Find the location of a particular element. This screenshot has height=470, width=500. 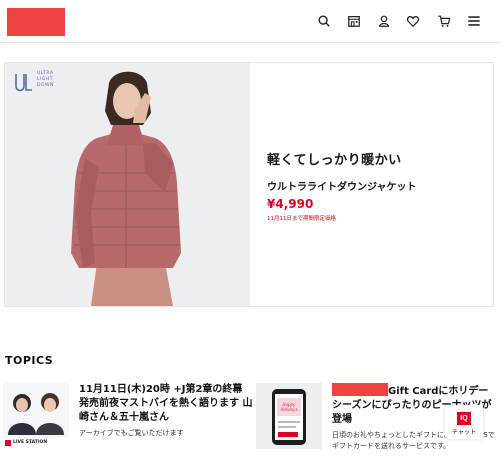

account-icon is located at coordinates (384, 21).